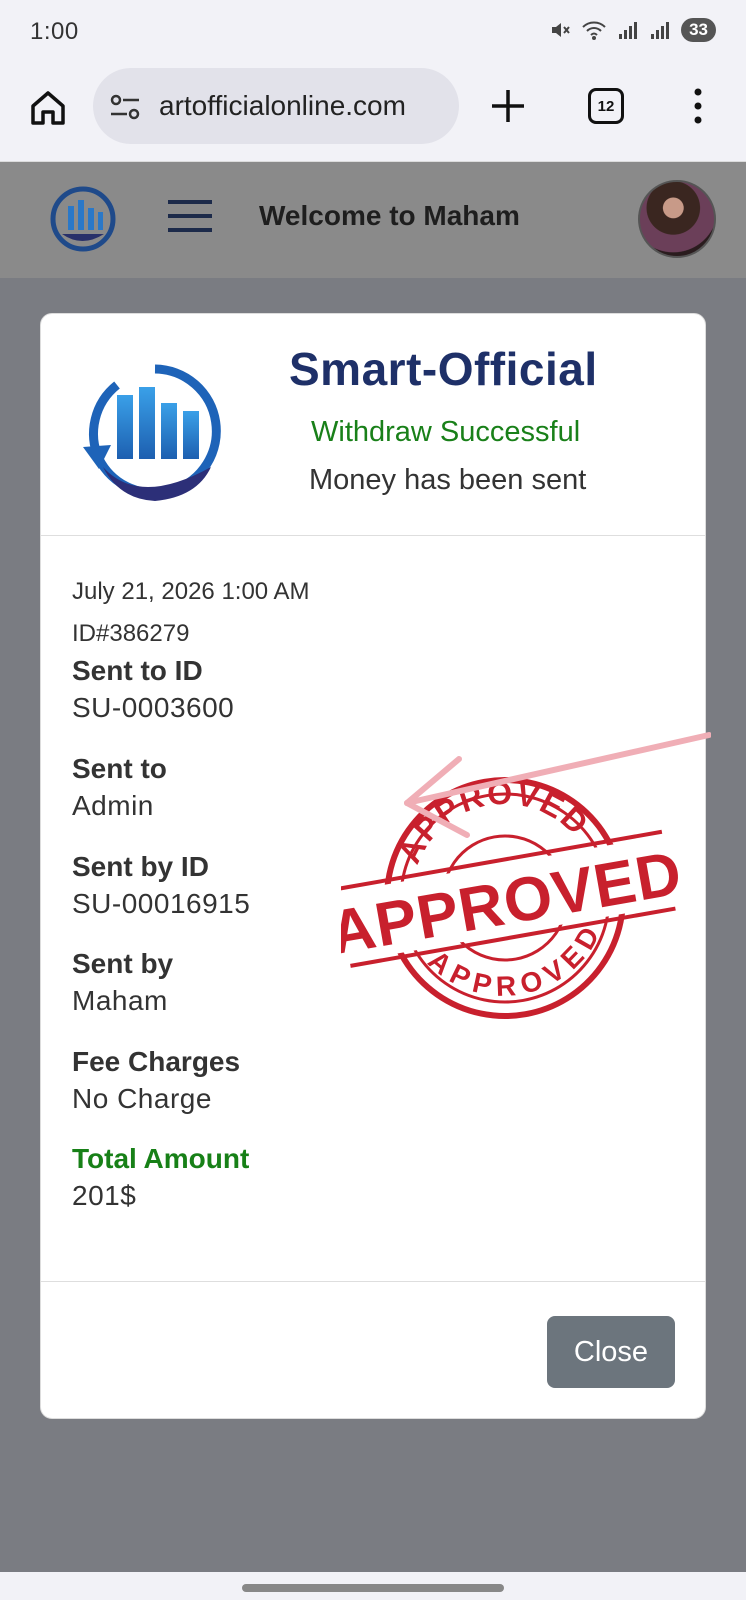 The height and width of the screenshot is (1600, 746). I want to click on transaction-id: ID#386279, so click(131, 633).